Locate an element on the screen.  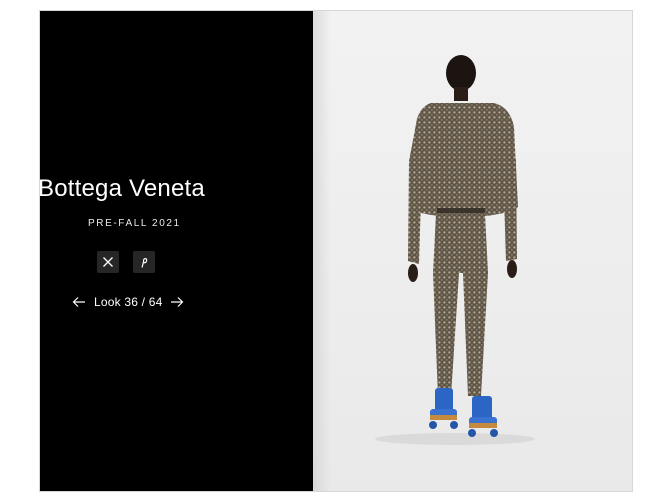
look-navigation: Look 36 / 64 is located at coordinates (128, 302).